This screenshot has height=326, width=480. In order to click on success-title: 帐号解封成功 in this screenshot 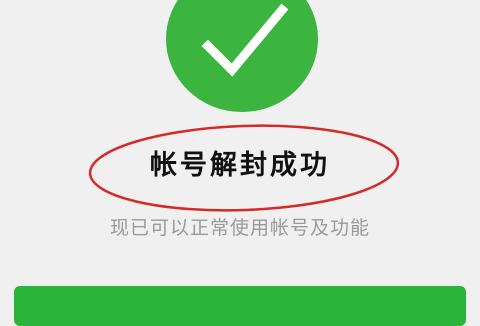, I will do `click(240, 165)`.